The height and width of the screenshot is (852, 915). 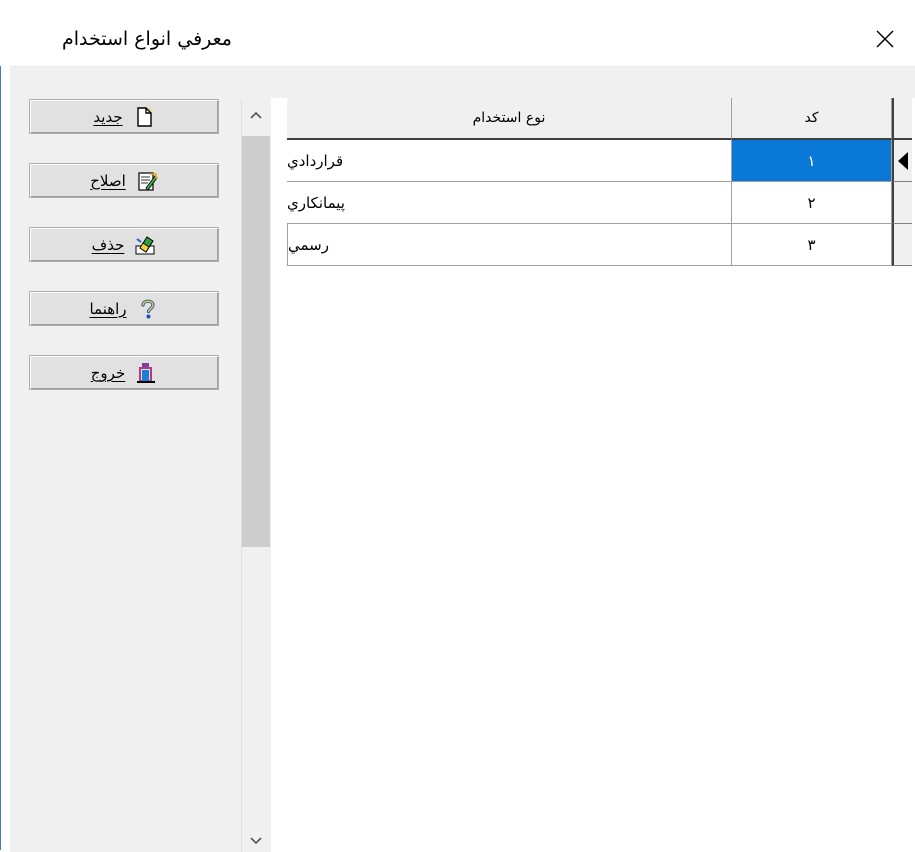 What do you see at coordinates (146, 372) in the screenshot?
I see `exit-door-icon` at bounding box center [146, 372].